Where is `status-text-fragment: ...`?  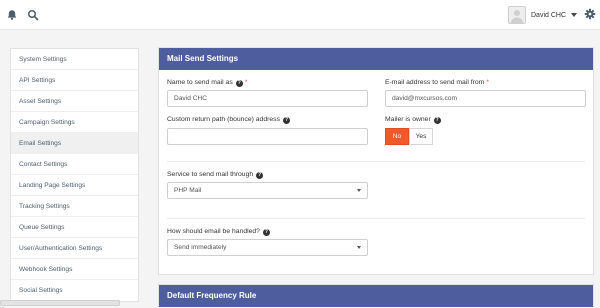
status-text-fragment: ... is located at coordinates (2, 306).